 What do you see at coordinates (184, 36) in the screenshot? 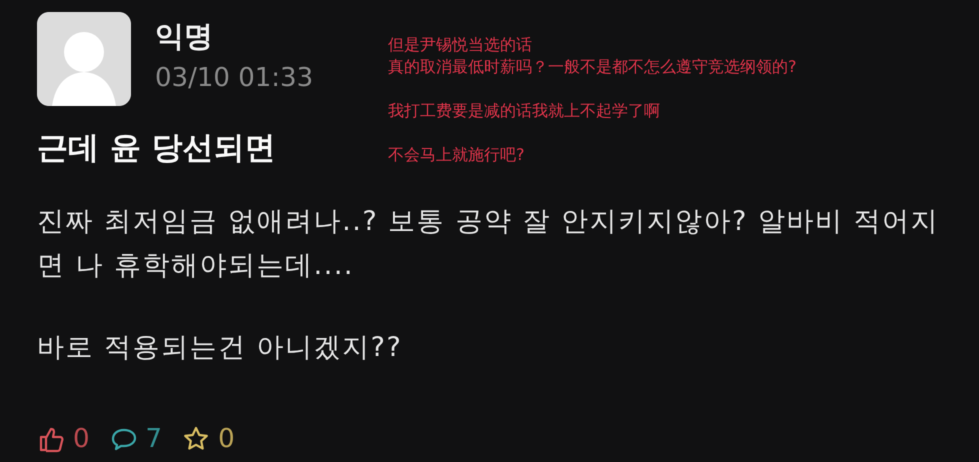
I see `author-name: 익명` at bounding box center [184, 36].